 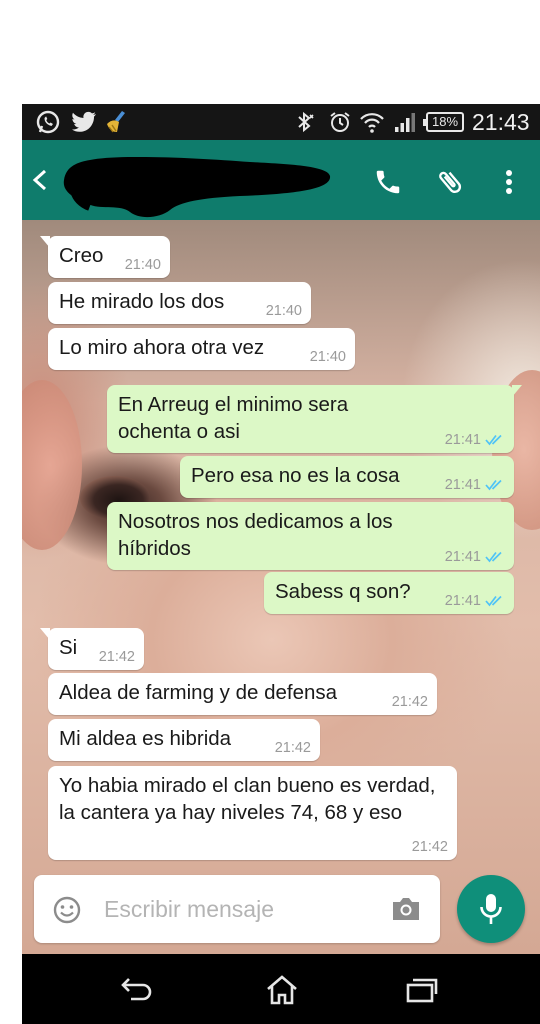 I want to click on message-bubble-incoming: He mirado los dos 21:40, so click(x=179, y=303).